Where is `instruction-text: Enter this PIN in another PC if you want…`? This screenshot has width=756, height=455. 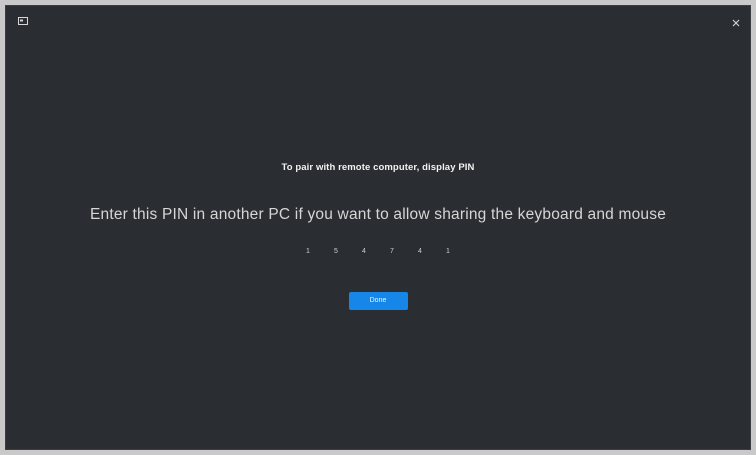 instruction-text: Enter this PIN in another PC if you want… is located at coordinates (378, 214).